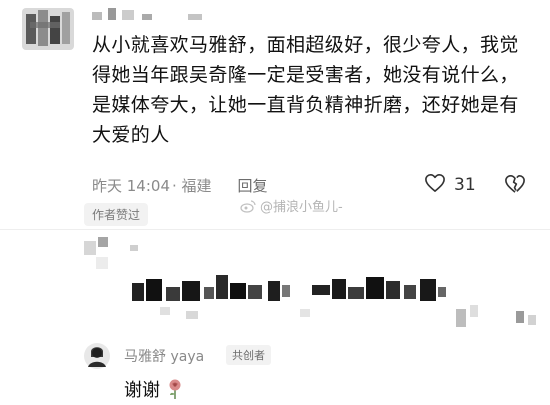 This screenshot has width=550, height=405. I want to click on like-button: 31, so click(450, 185).